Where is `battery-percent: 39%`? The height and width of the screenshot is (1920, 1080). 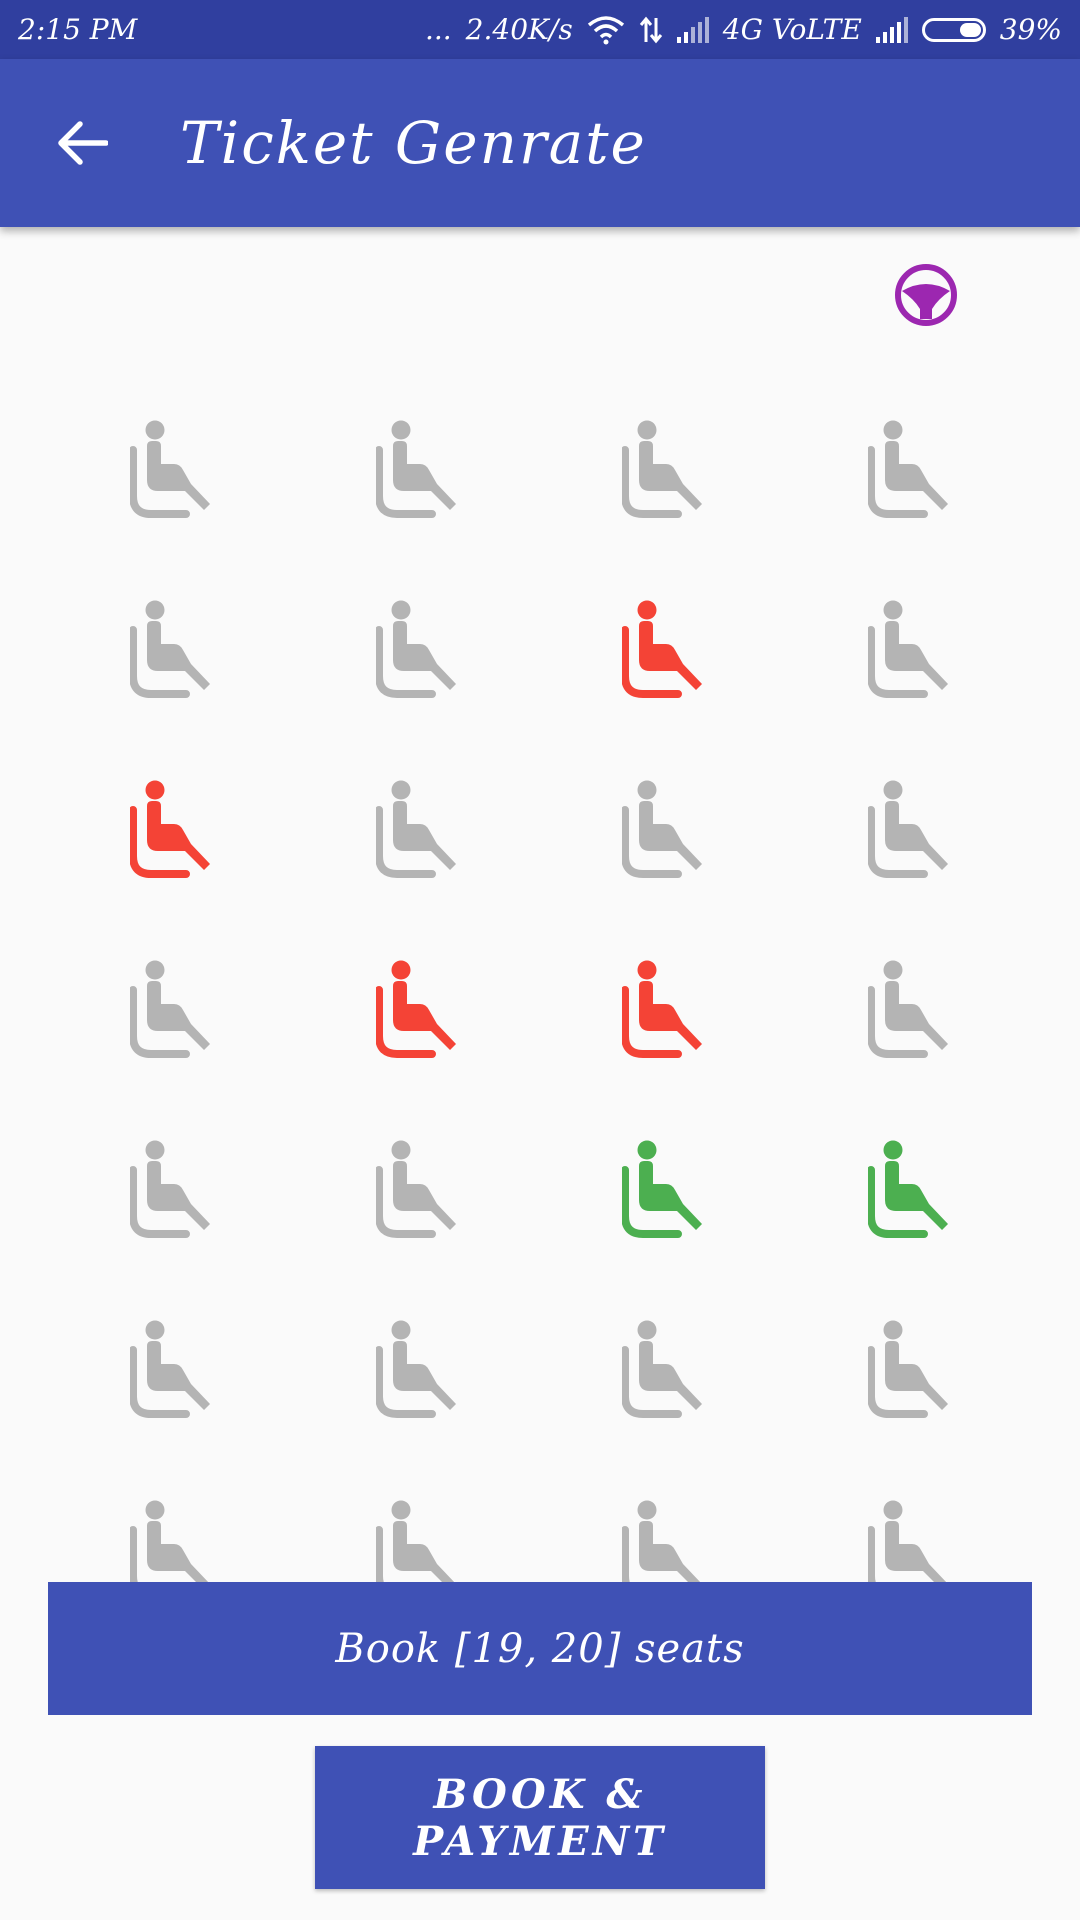
battery-percent: 39% is located at coordinates (1030, 29).